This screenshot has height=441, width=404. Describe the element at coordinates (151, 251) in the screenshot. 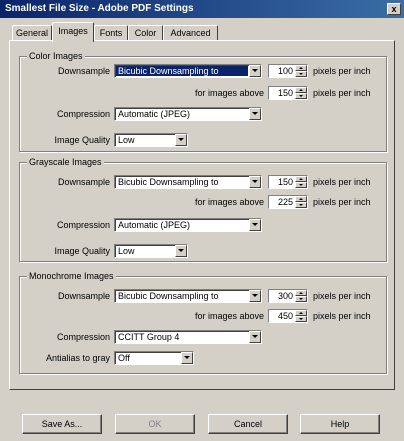

I see `grayscale-quality-dropdown: Low` at that location.